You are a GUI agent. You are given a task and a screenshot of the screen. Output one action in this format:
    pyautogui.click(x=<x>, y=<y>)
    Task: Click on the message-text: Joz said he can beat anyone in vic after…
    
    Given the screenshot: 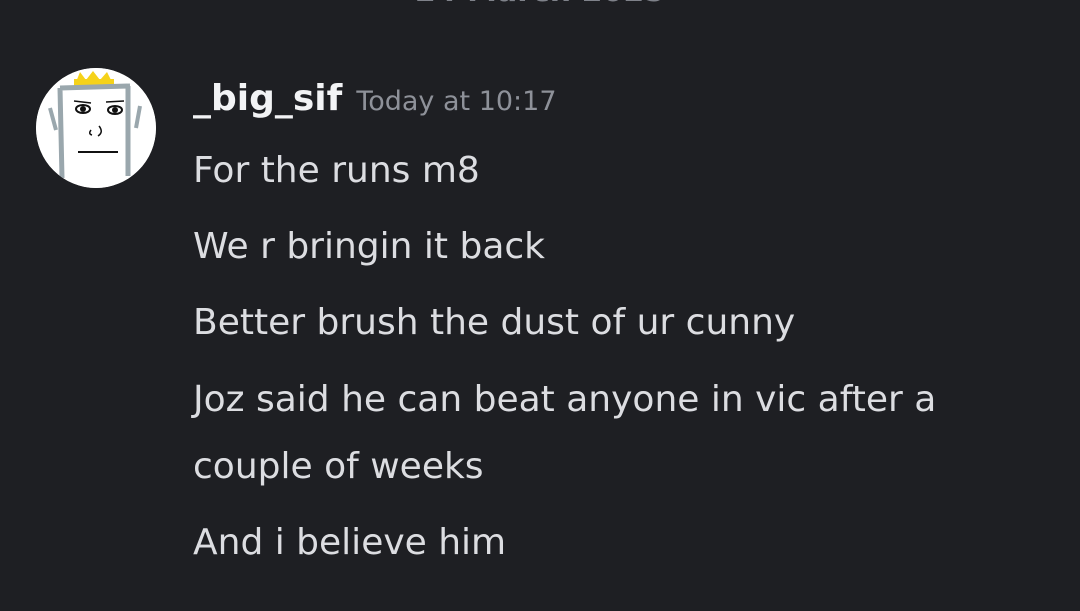 What is the action you would take?
    pyautogui.click(x=565, y=433)
    